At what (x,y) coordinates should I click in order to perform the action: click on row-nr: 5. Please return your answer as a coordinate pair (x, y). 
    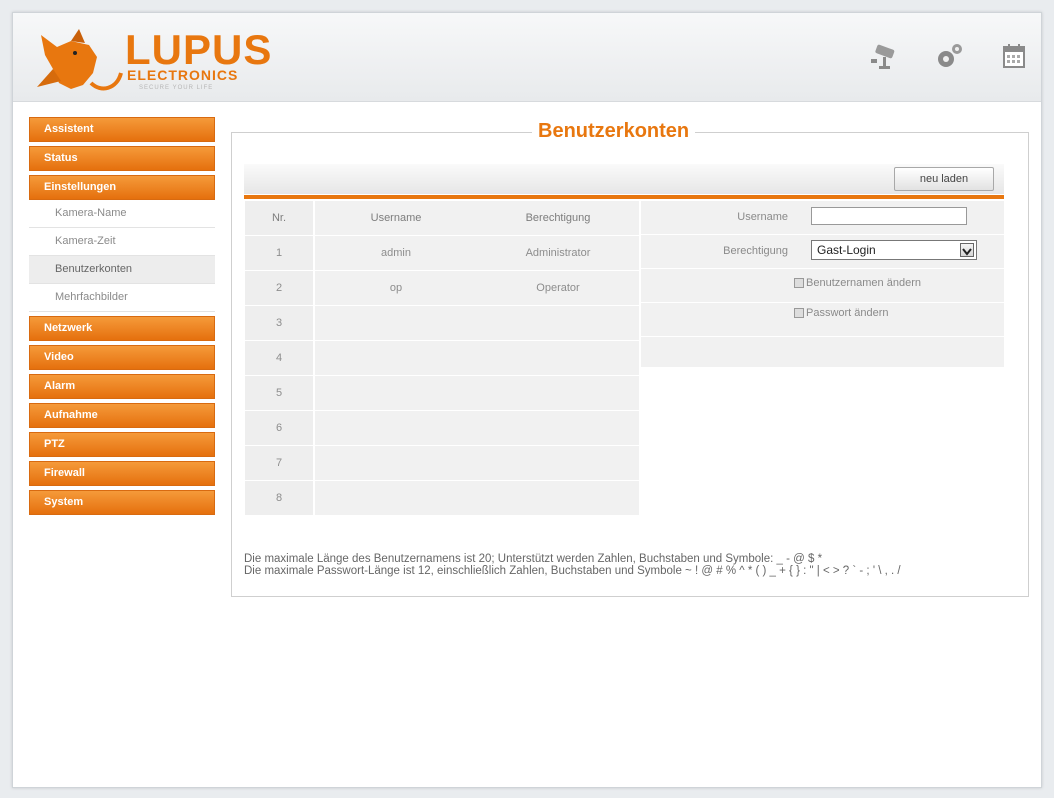
    Looking at the image, I should click on (280, 393).